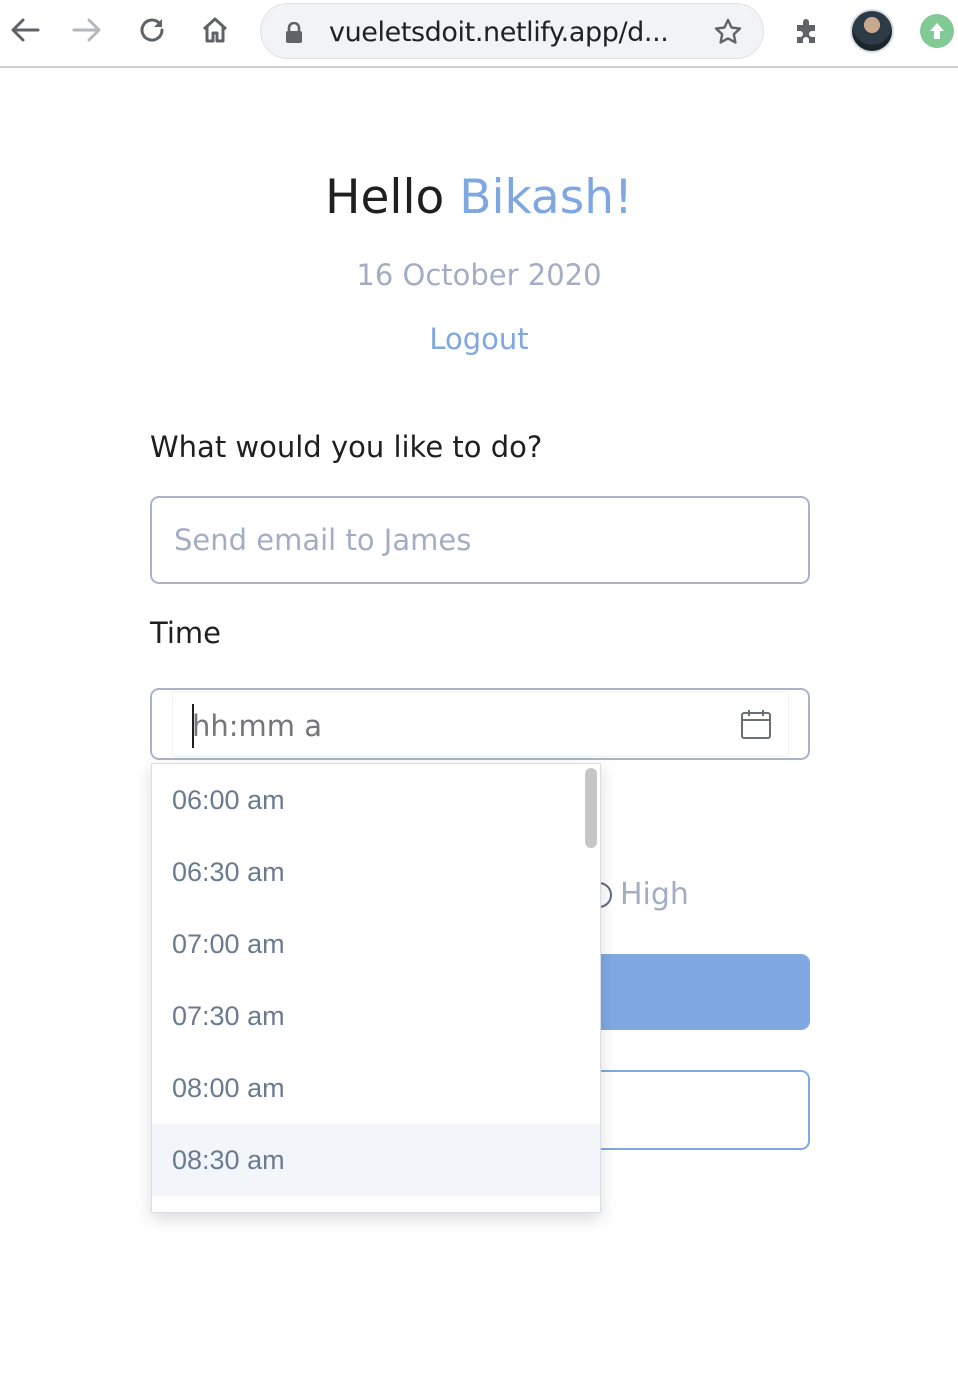  I want to click on dropdown-scrollbar, so click(591, 808).